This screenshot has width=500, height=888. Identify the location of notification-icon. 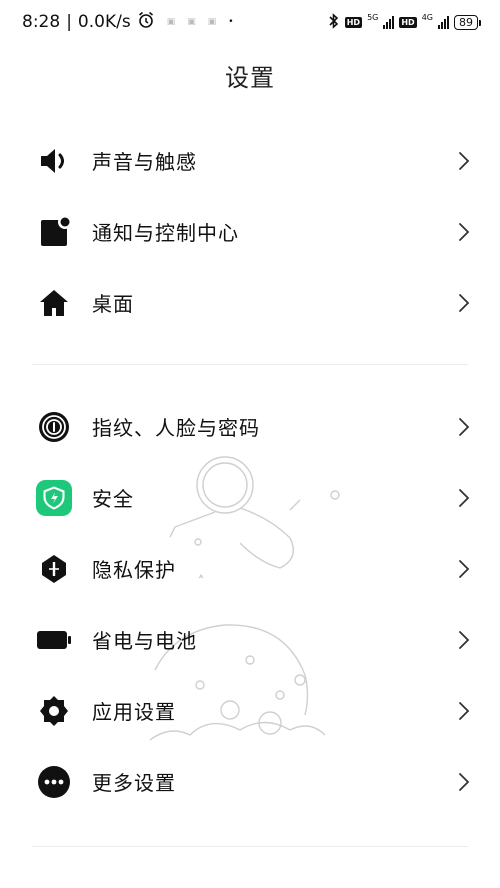
(54, 232).